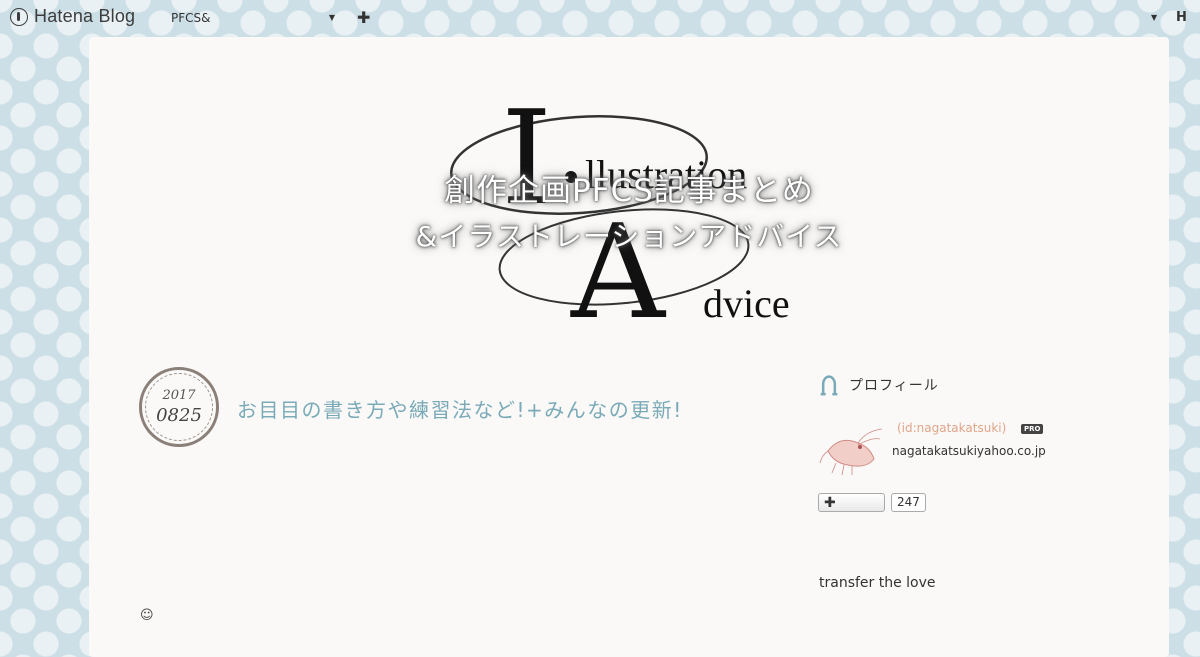  I want to click on top-bar: Hatena Blog PFCS& ▼ ✚ ▼ H, so click(600, 18).